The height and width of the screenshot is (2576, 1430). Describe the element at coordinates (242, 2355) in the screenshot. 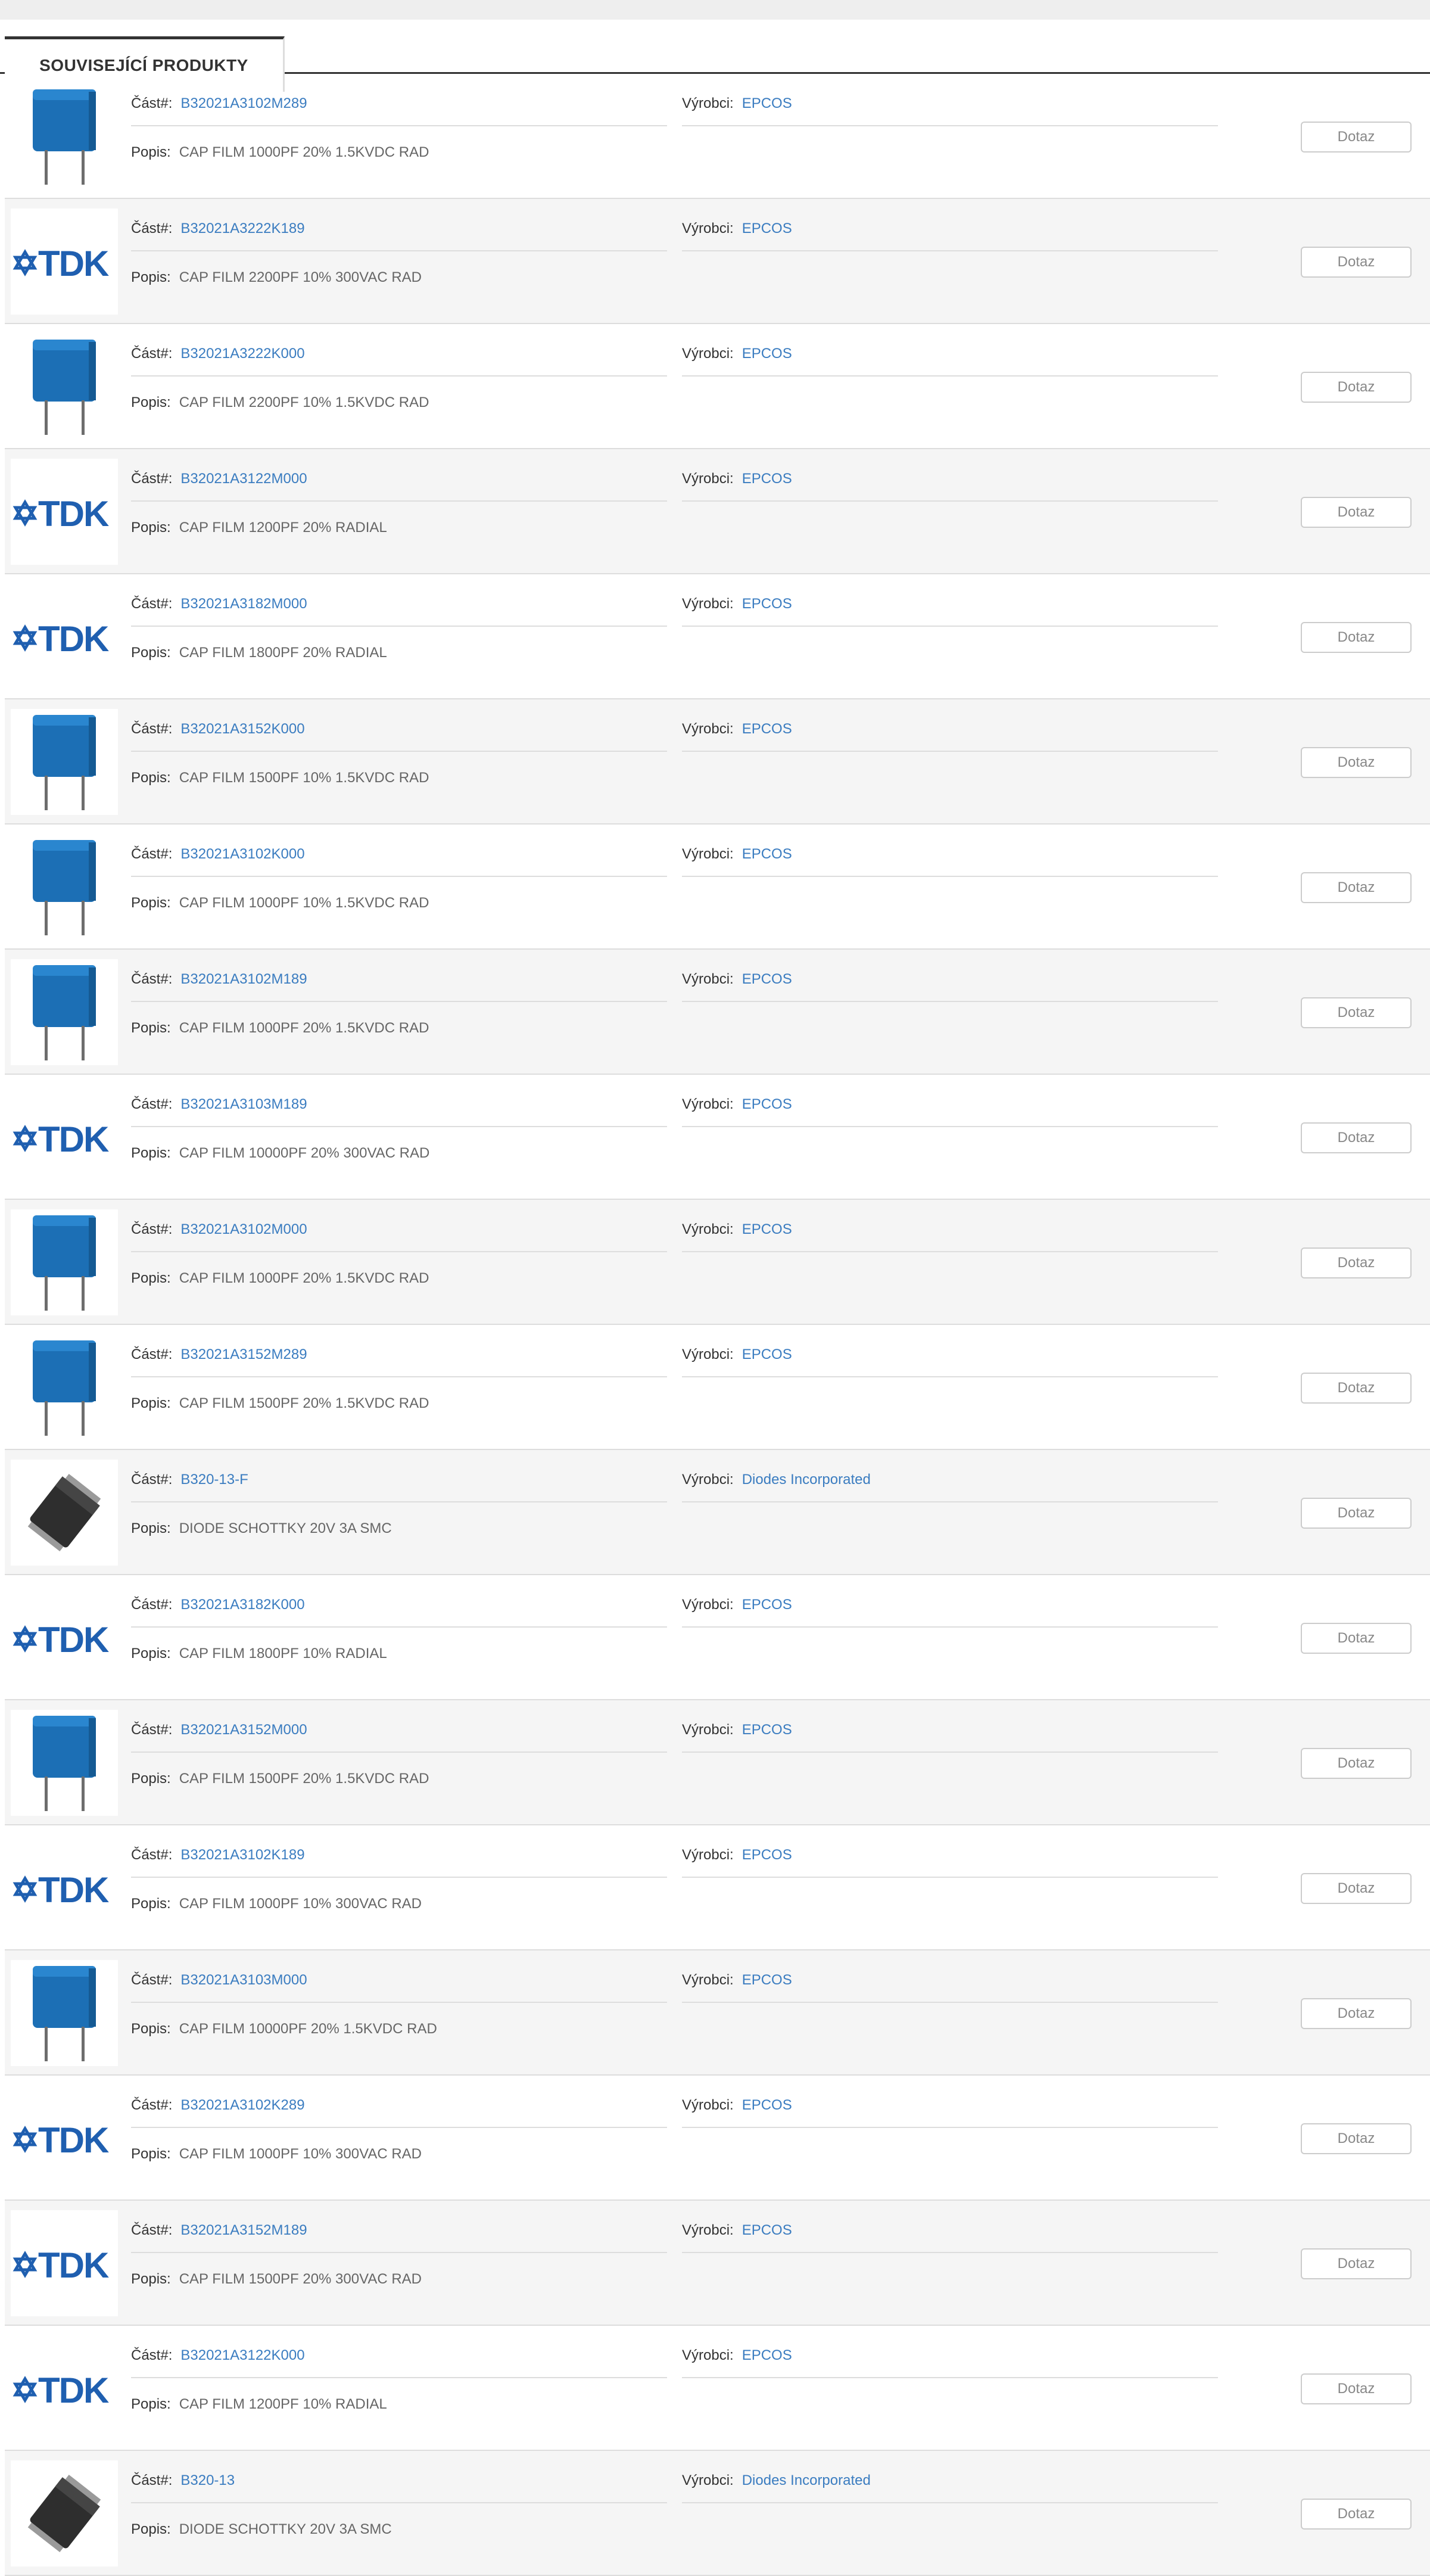

I see `part-number-link: B32021A3122K000` at that location.